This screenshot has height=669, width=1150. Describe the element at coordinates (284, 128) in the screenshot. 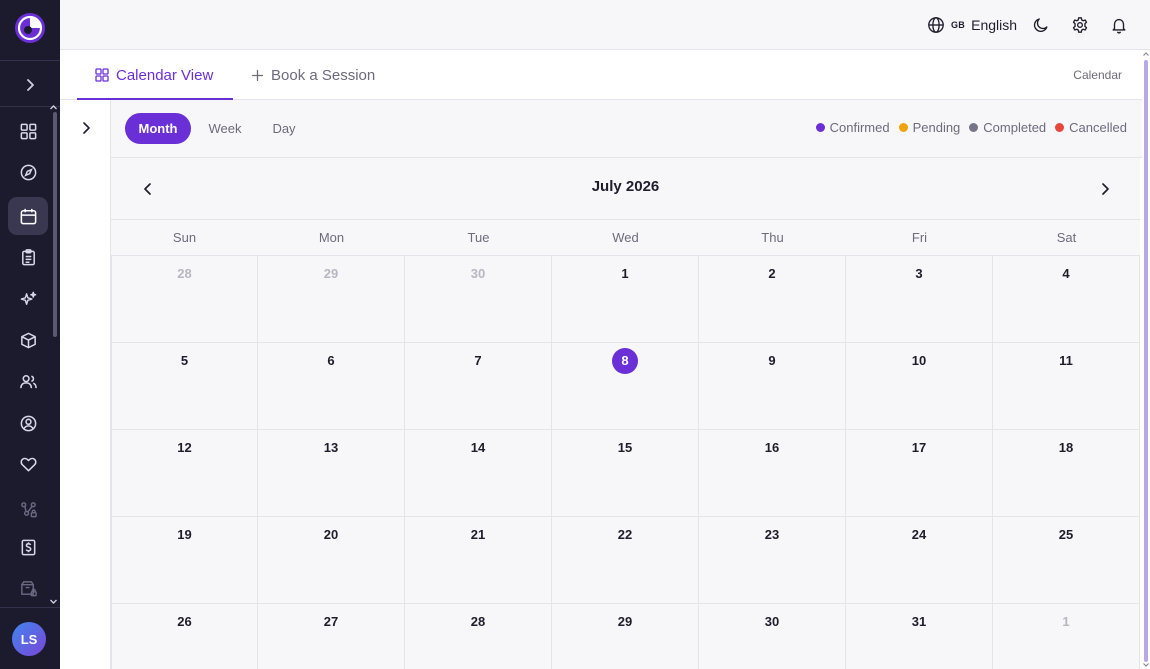

I see `view-day-button: Day` at that location.